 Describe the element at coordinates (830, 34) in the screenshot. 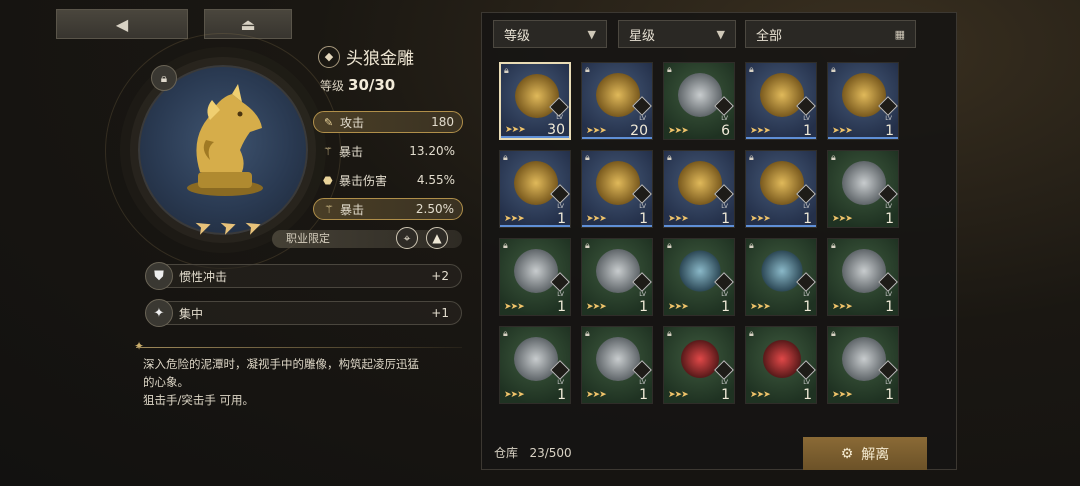

I see `category-filter-dropdown: 全部 ▦` at that location.